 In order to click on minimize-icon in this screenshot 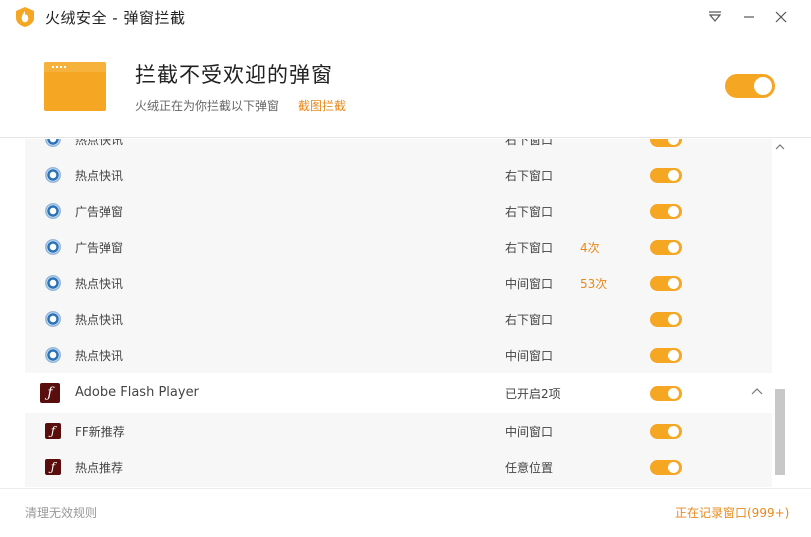, I will do `click(749, 17)`.